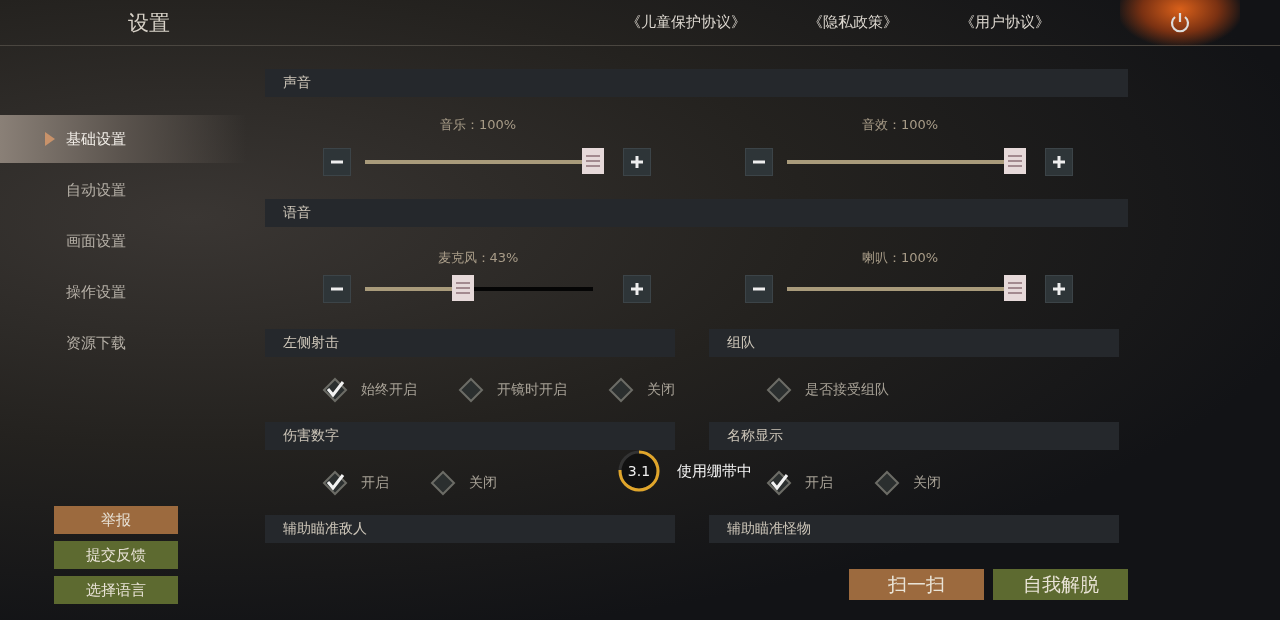  What do you see at coordinates (900, 258) in the screenshot?
I see `slider-label: 喇叭：100%` at bounding box center [900, 258].